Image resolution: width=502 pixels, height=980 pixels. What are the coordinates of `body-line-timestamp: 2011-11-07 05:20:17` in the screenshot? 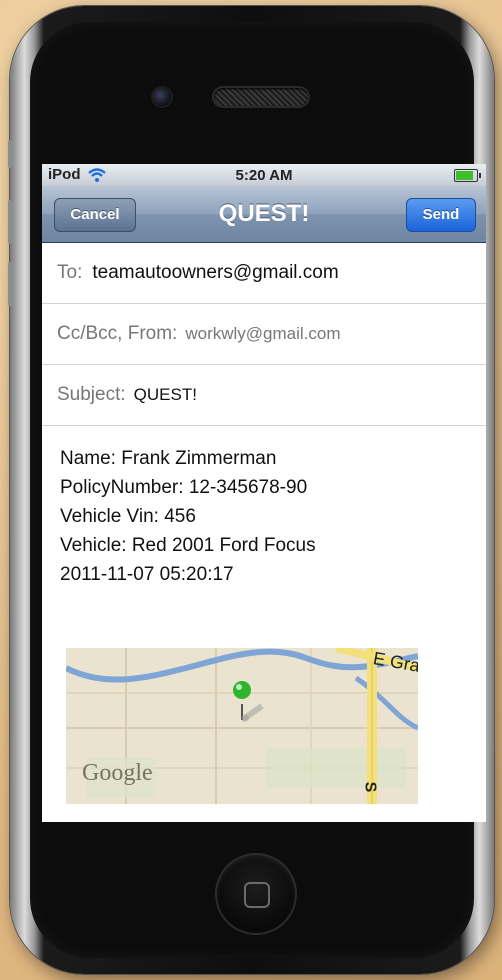 It's located at (147, 574).